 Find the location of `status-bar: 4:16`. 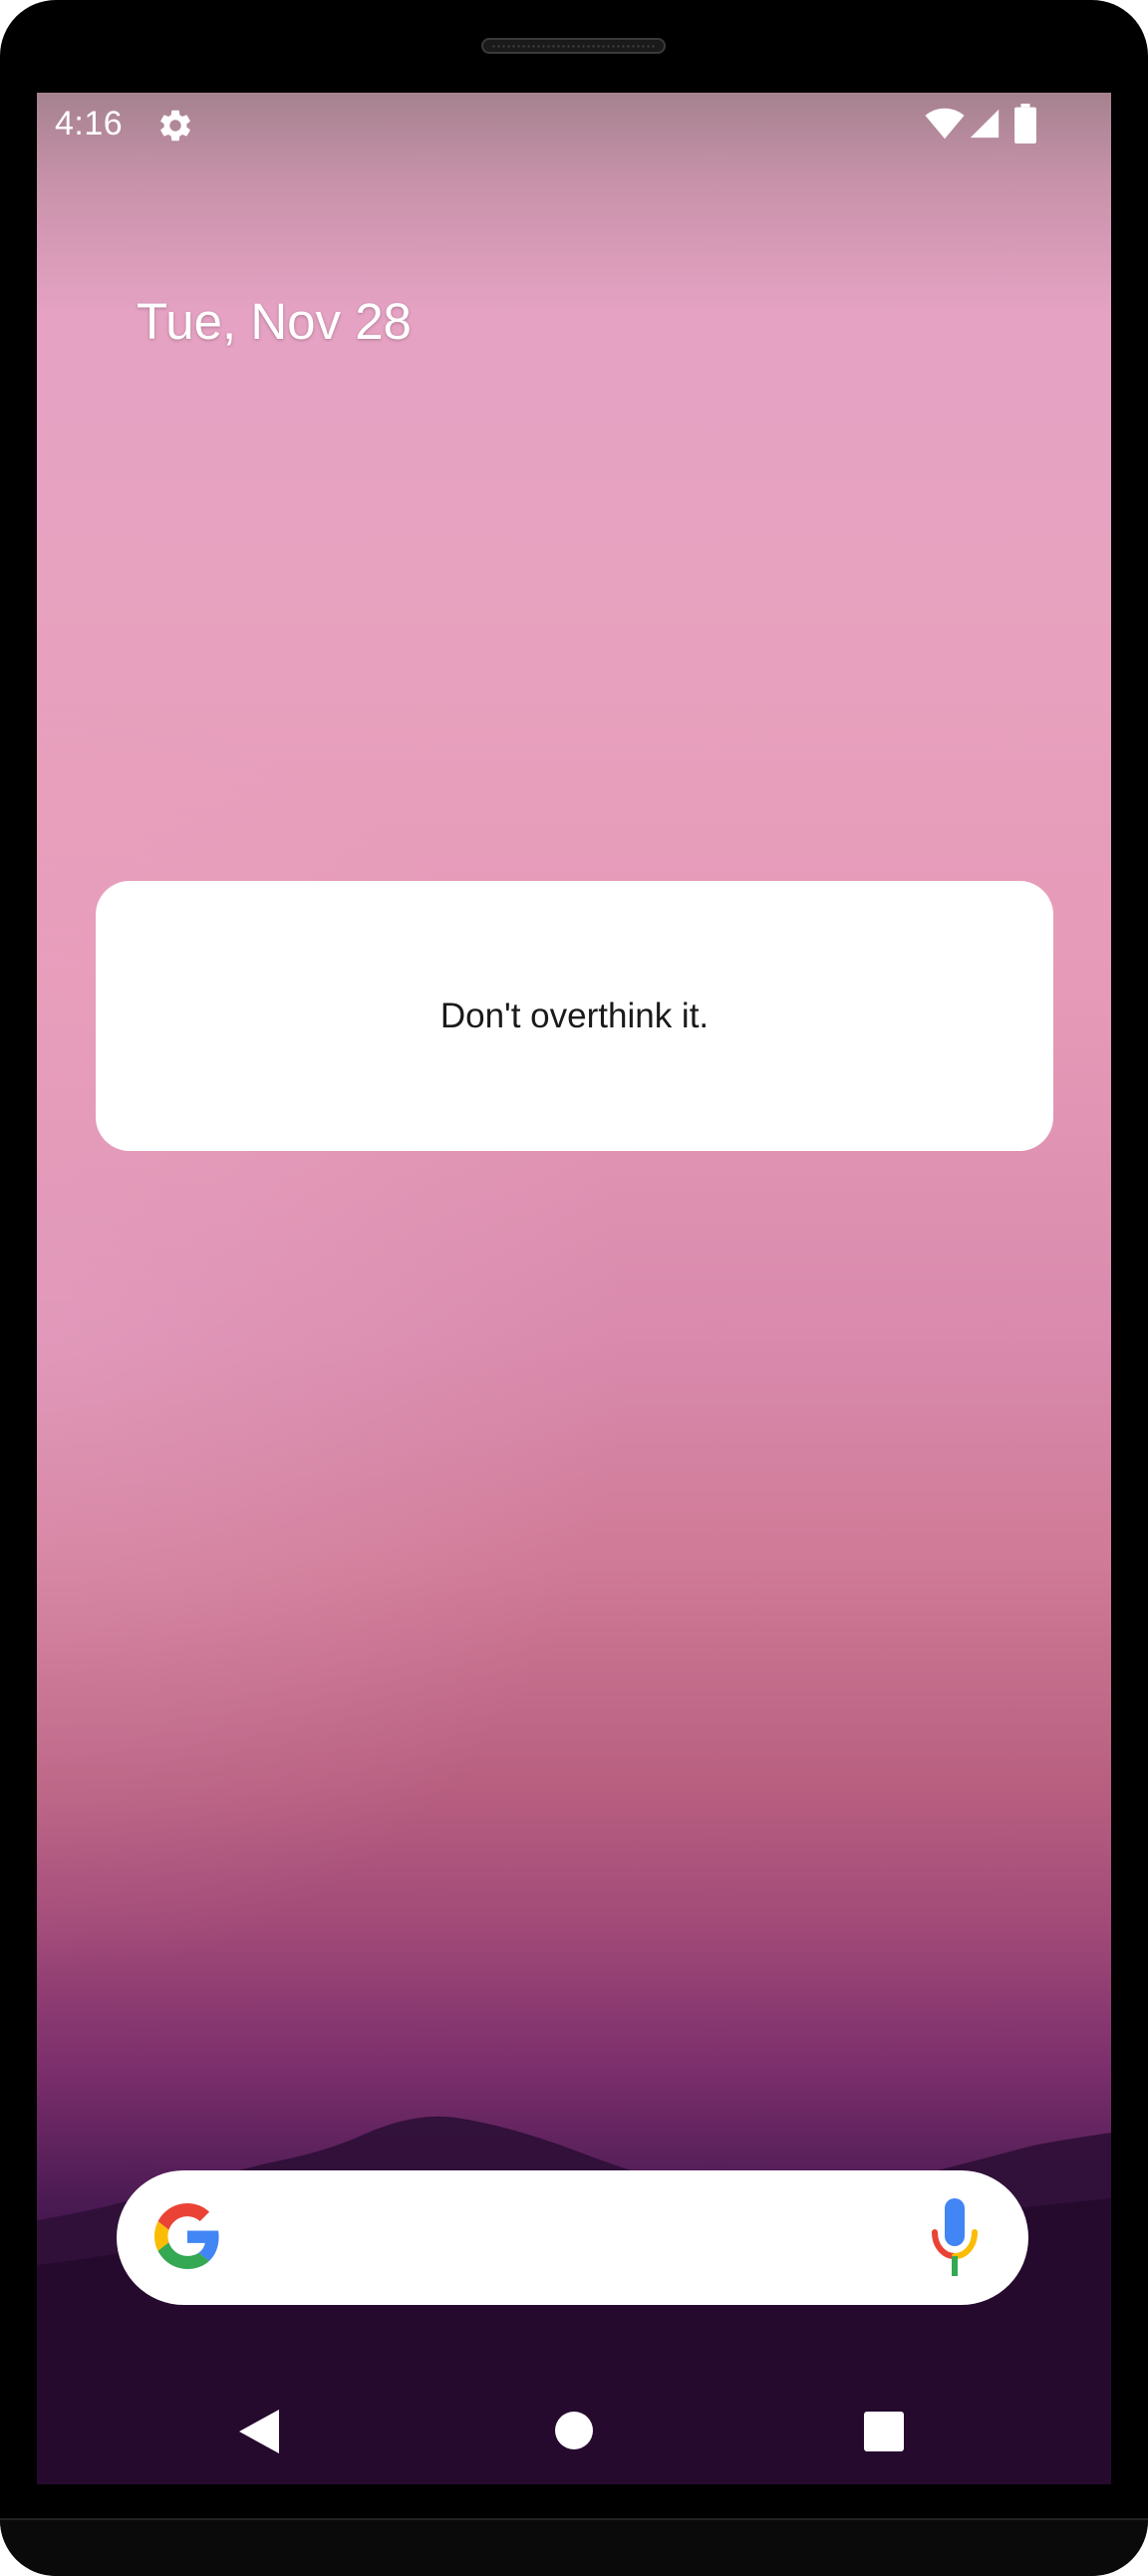

status-bar: 4:16 is located at coordinates (574, 132).